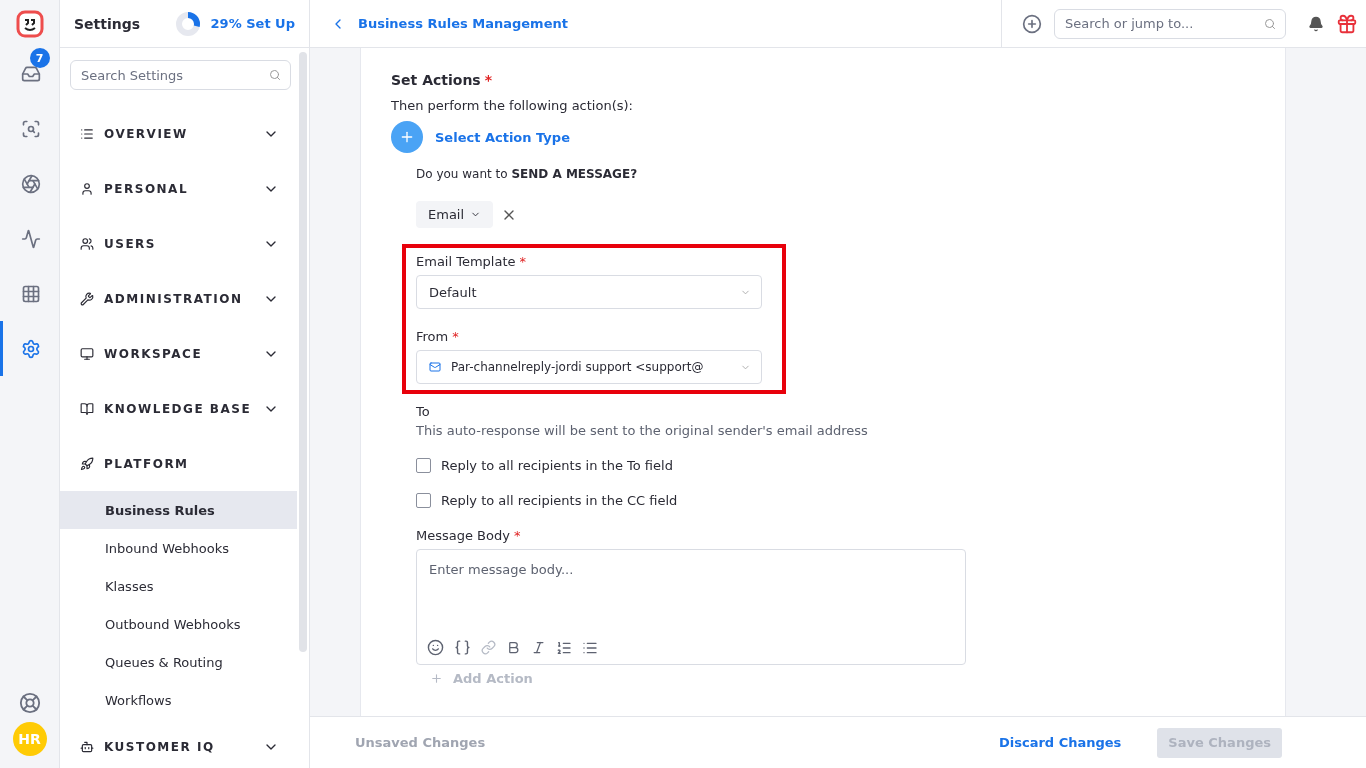 This screenshot has height=768, width=1366. I want to click on sidebar-section: OVERVIEW, so click(183, 133).